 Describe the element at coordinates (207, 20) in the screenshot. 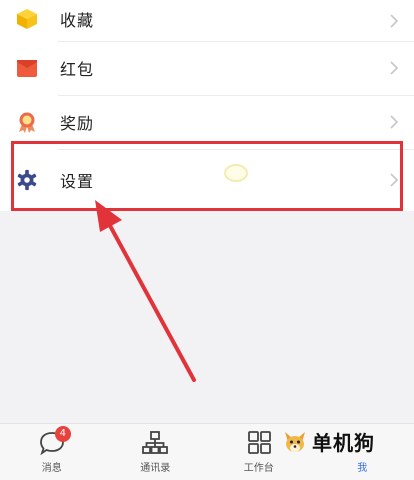

I see `menu-item-favorites: 收藏` at that location.